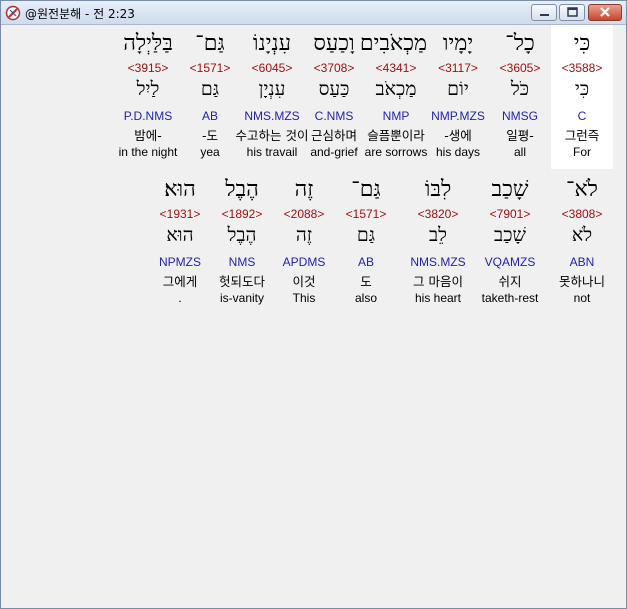  What do you see at coordinates (304, 214) in the screenshot?
I see `strong-number: <2088>` at bounding box center [304, 214].